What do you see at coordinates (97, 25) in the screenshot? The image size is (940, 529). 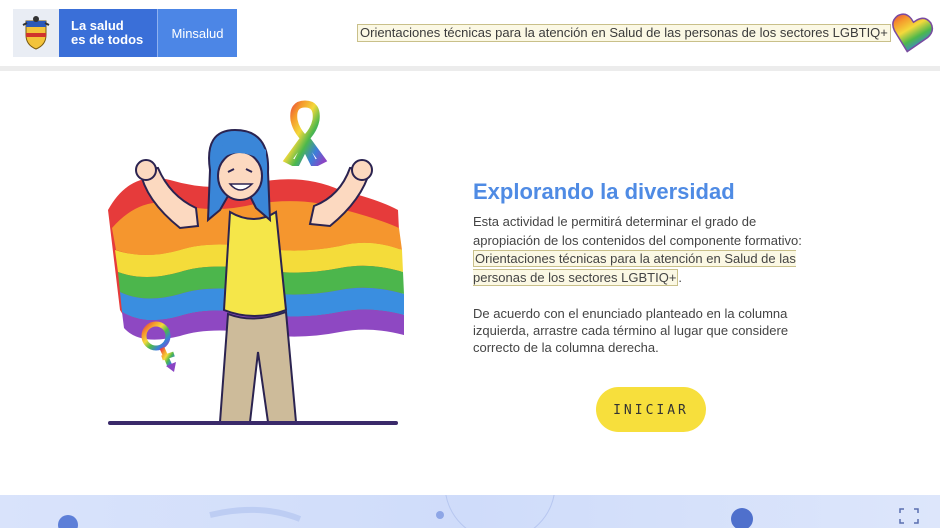 I see `logo-line-1: La salud` at bounding box center [97, 25].